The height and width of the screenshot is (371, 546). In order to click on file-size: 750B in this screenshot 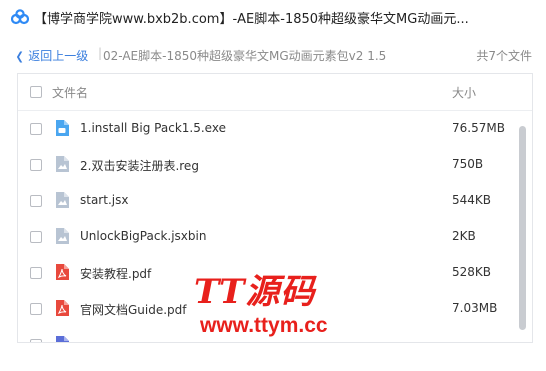, I will do `click(468, 164)`.